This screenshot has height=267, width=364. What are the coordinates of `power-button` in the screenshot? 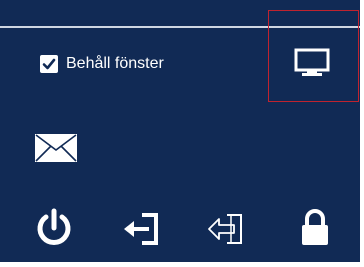 It's located at (54, 228).